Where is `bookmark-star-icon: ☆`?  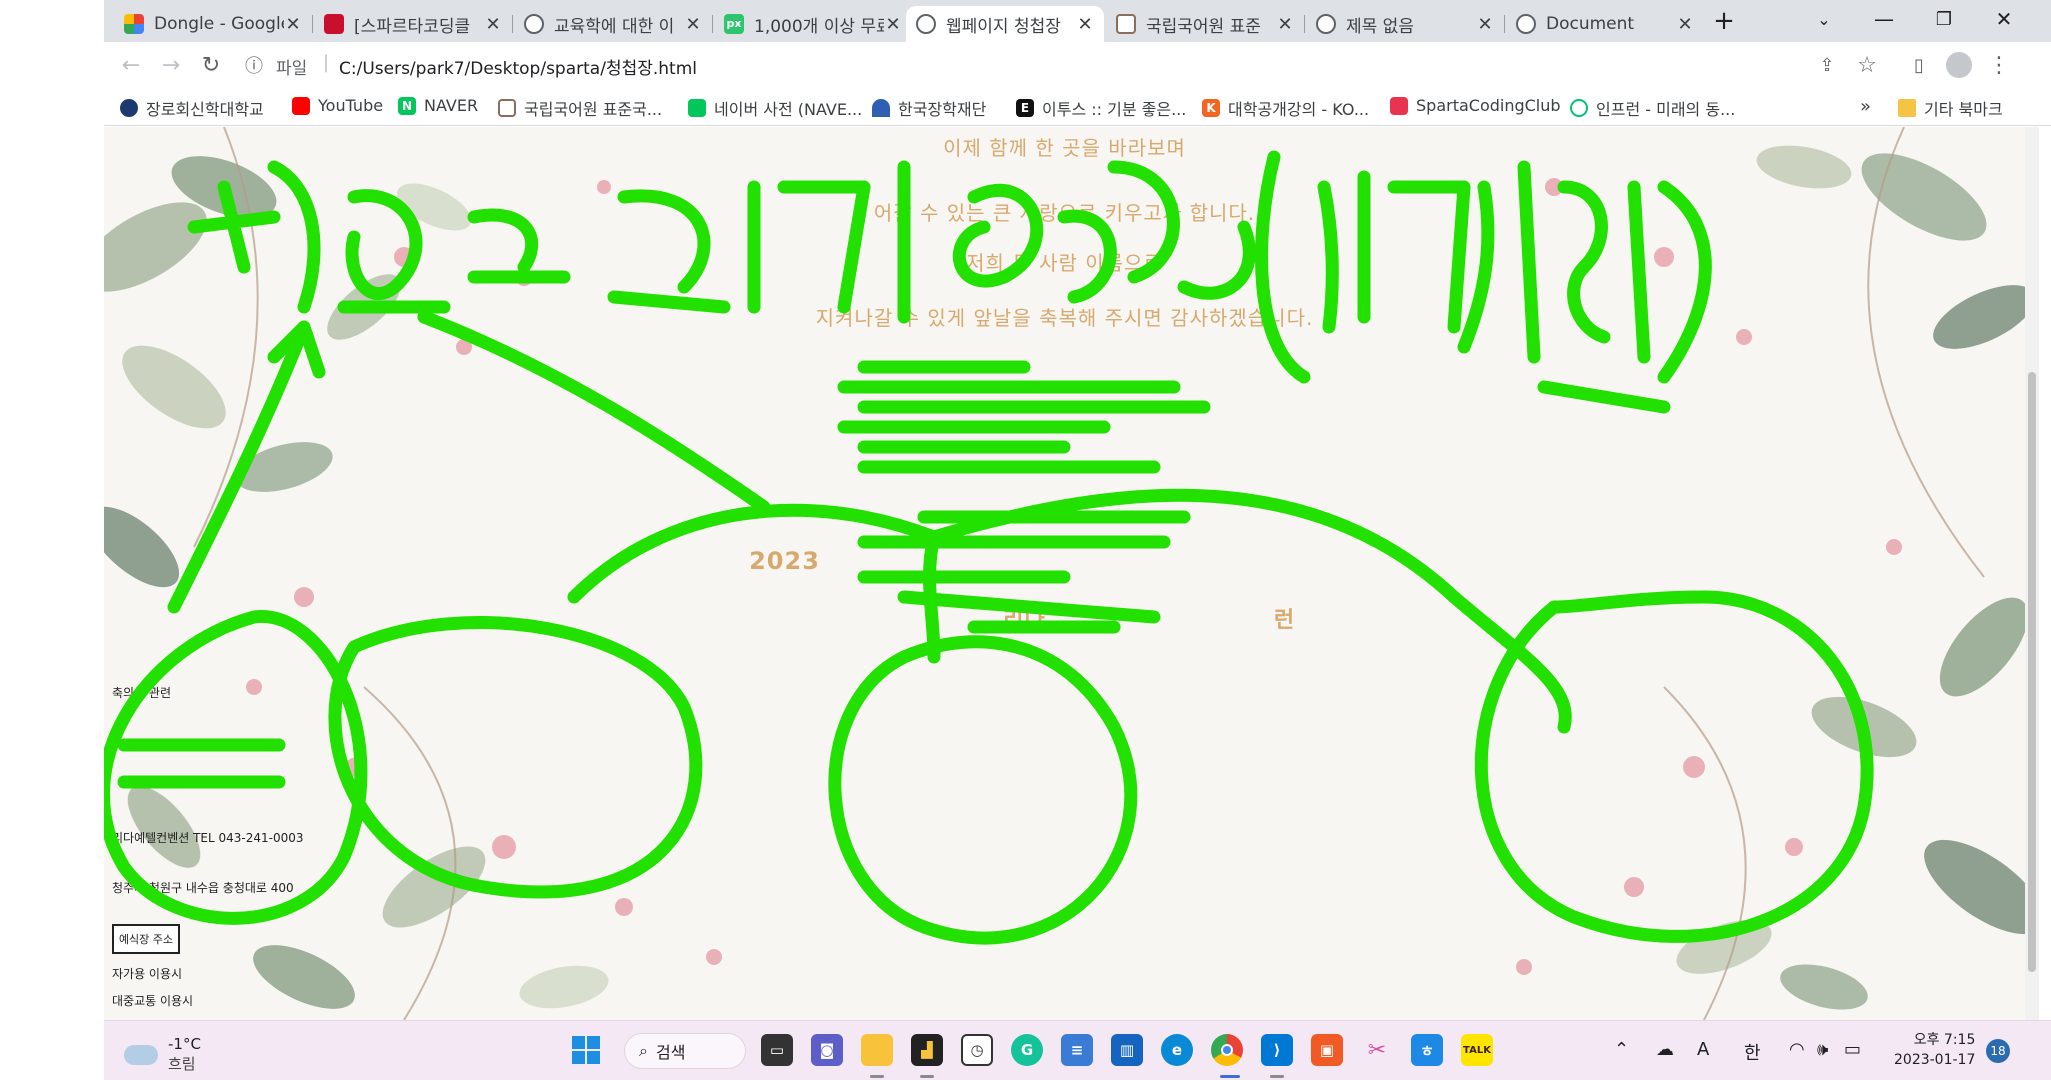
bookmark-star-icon: ☆ is located at coordinates (1867, 65).